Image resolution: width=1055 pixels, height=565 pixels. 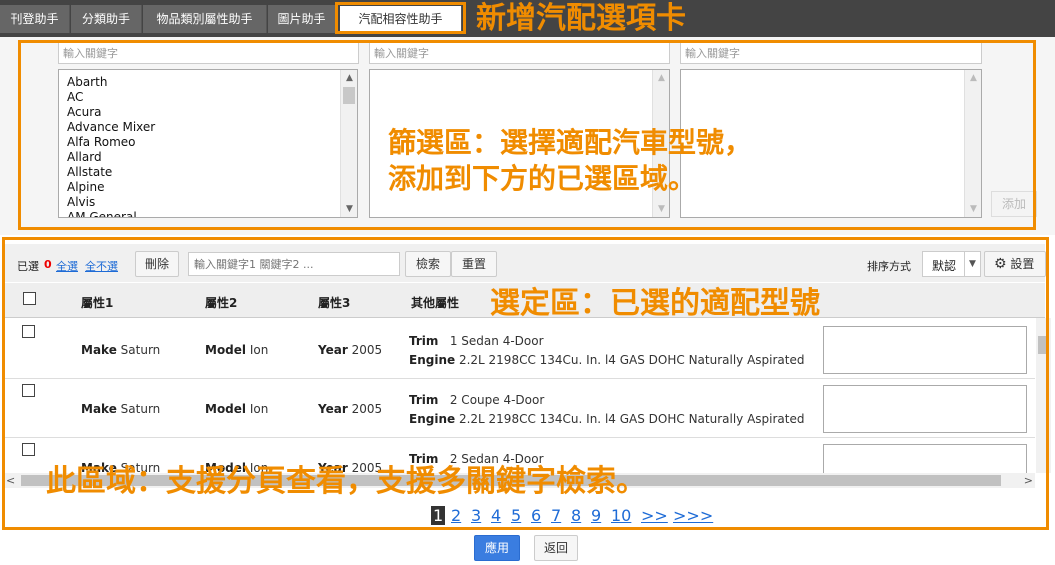 I want to click on page-link: 5, so click(x=516, y=515).